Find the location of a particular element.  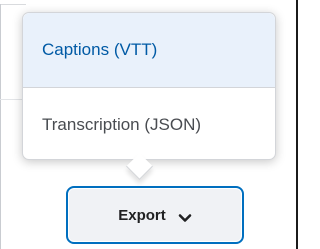

export-button: Export is located at coordinates (155, 215).